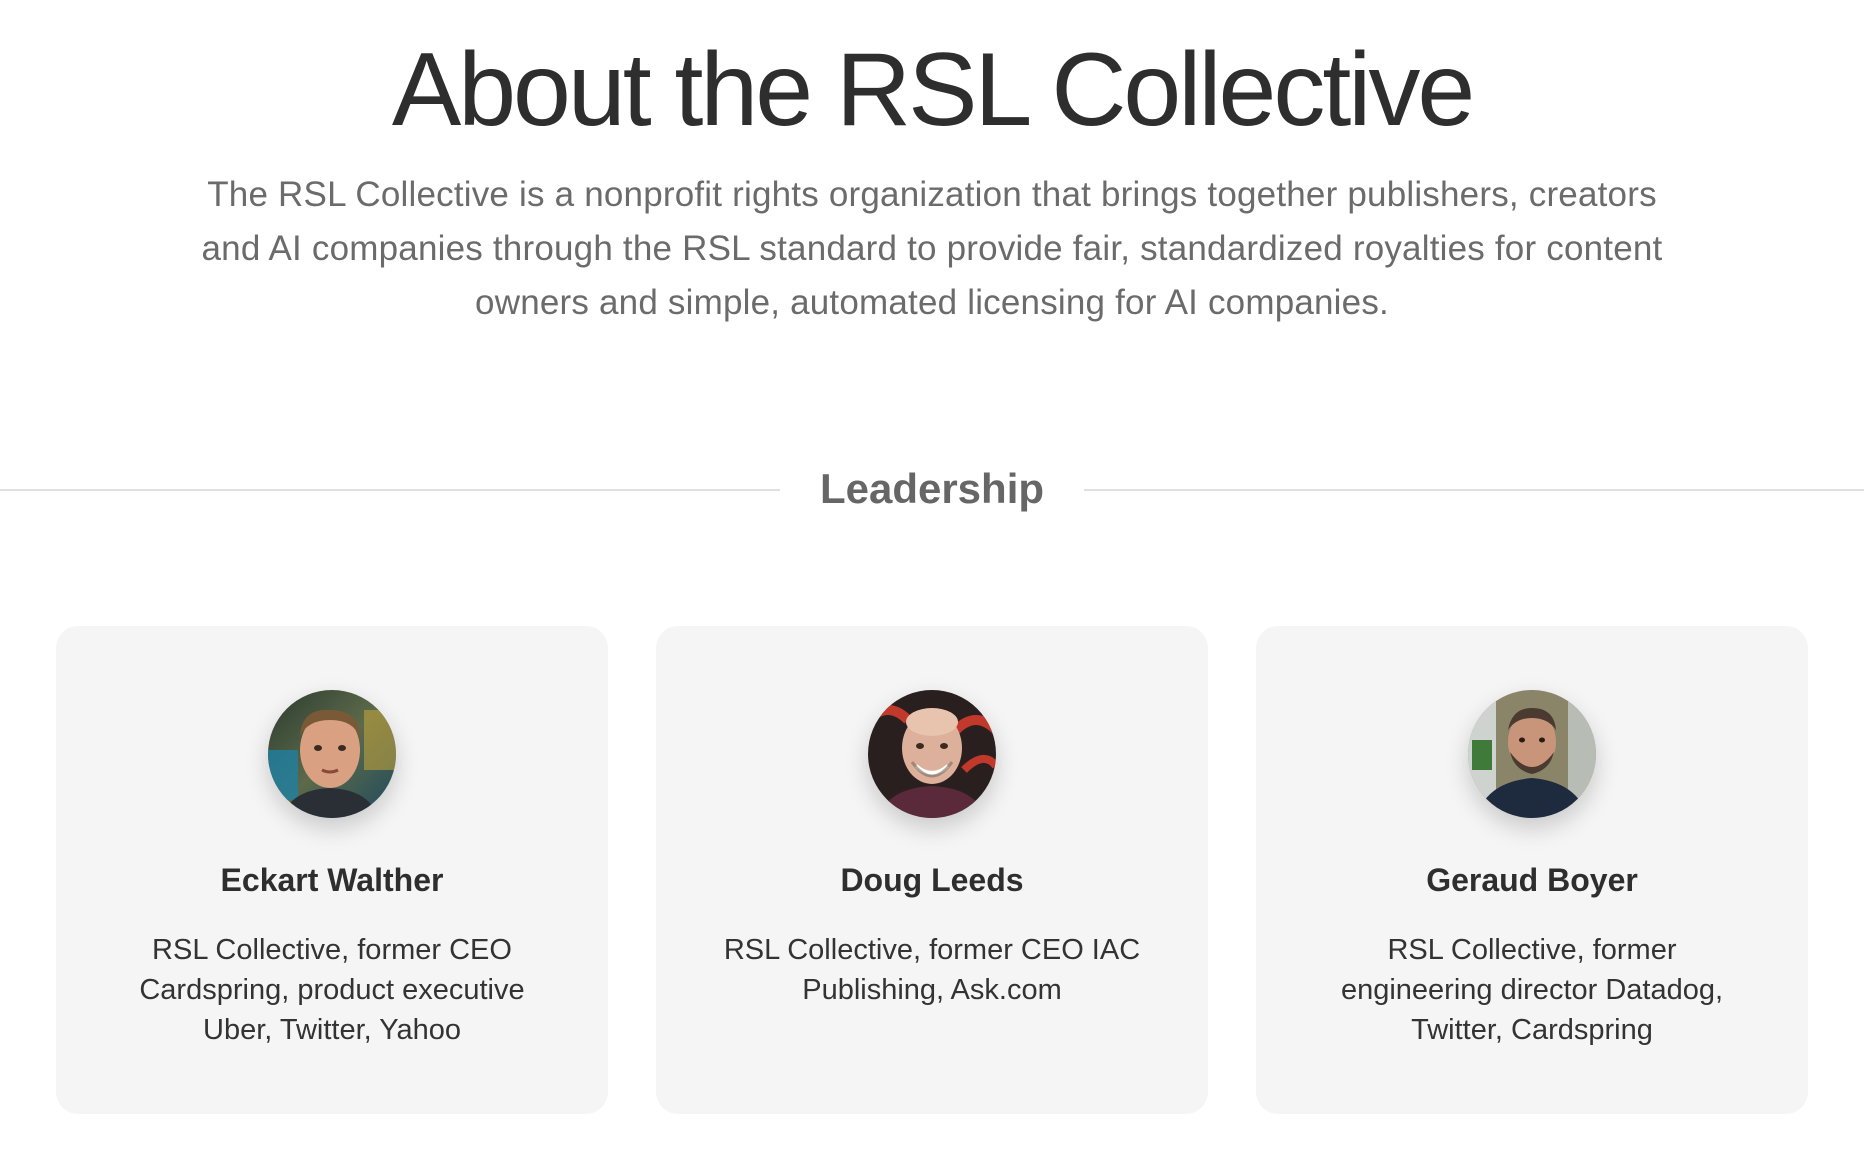 This screenshot has height=1174, width=1864. I want to click on section-heading-leadership: Leadership, so click(932, 488).